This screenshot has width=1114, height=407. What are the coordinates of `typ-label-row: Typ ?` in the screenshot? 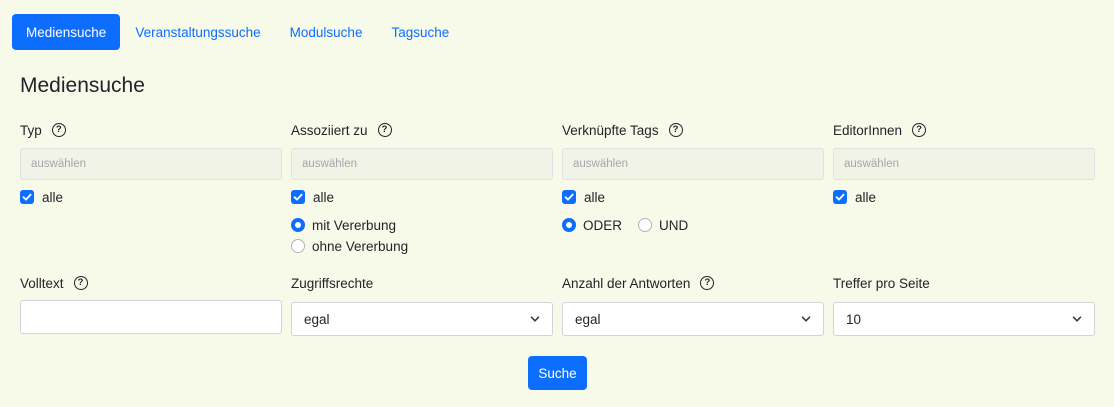 It's located at (151, 130).